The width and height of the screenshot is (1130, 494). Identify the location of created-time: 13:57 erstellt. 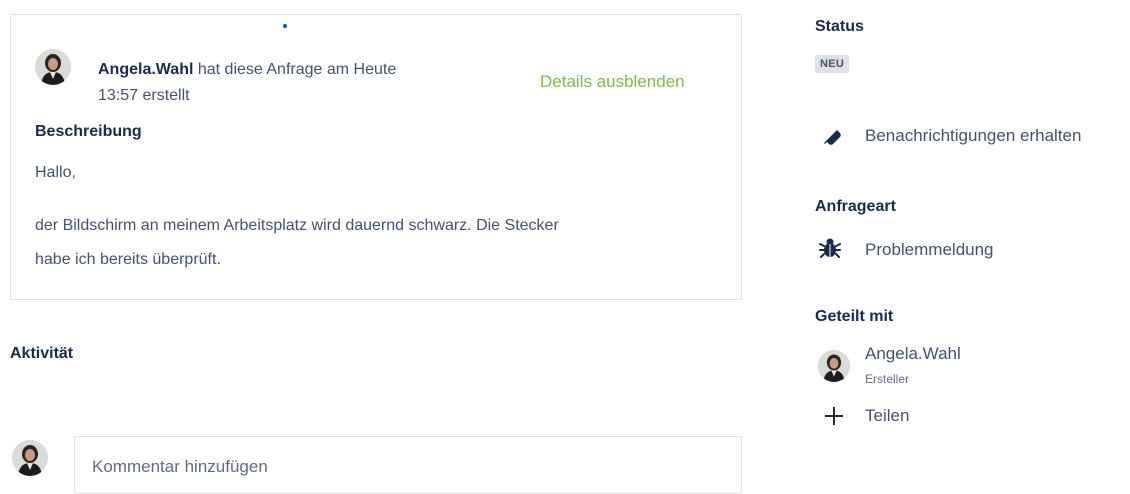
(144, 95).